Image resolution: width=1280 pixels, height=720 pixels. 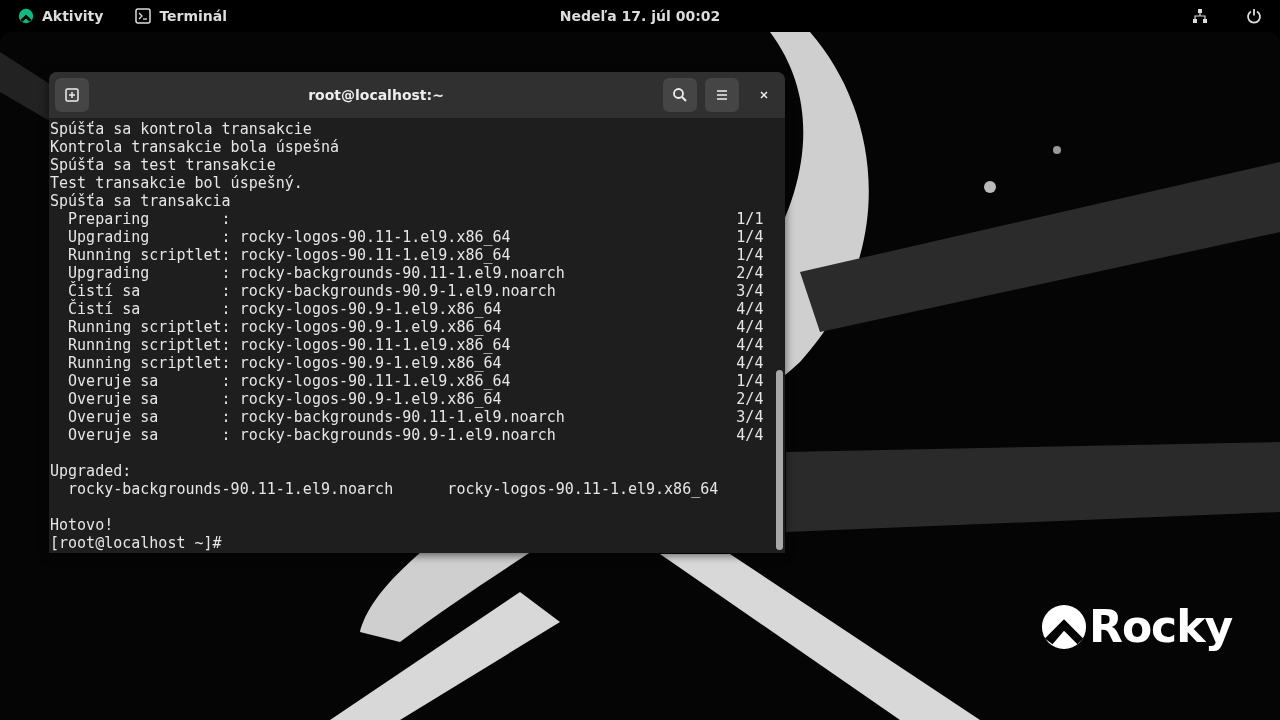 I want to click on search-button, so click(x=680, y=95).